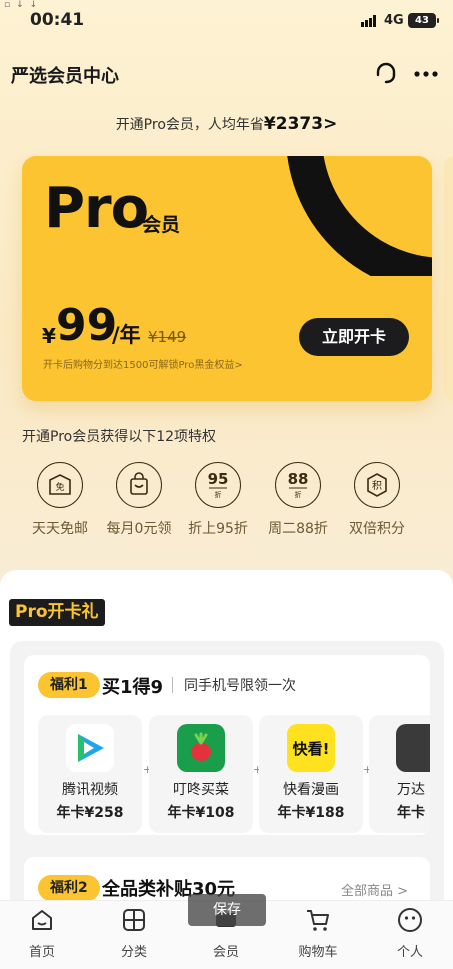 The width and height of the screenshot is (453, 969). What do you see at coordinates (318, 933) in the screenshot?
I see `nav-cart: 购物车` at bounding box center [318, 933].